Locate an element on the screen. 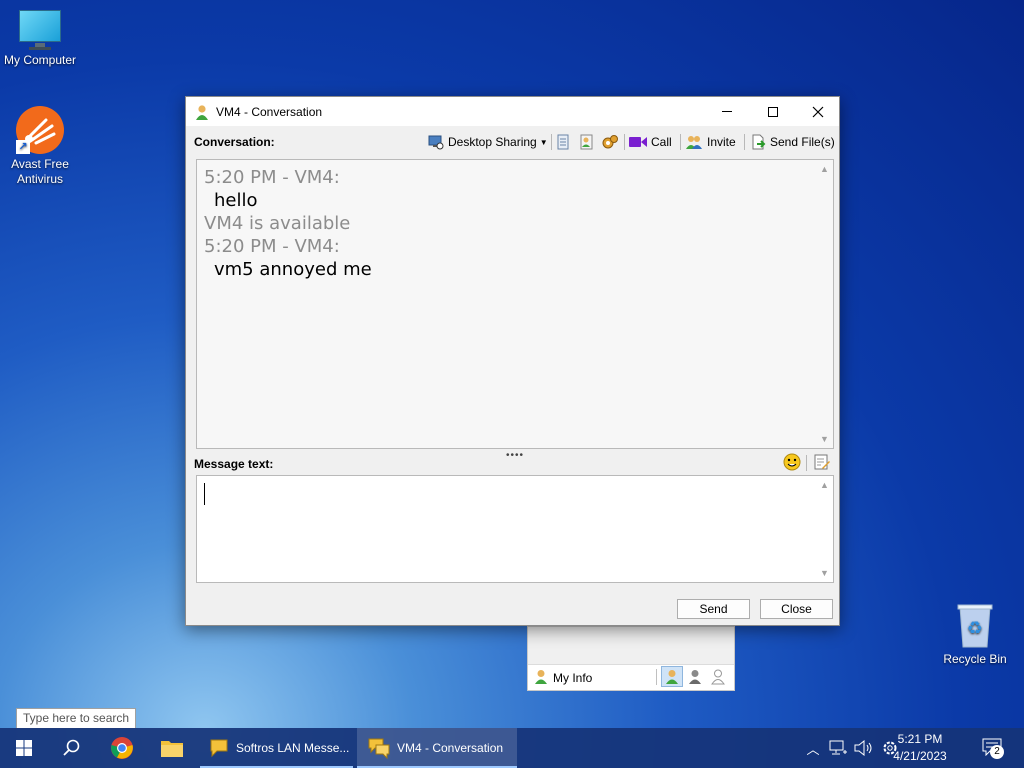  search-icon is located at coordinates (71, 747).